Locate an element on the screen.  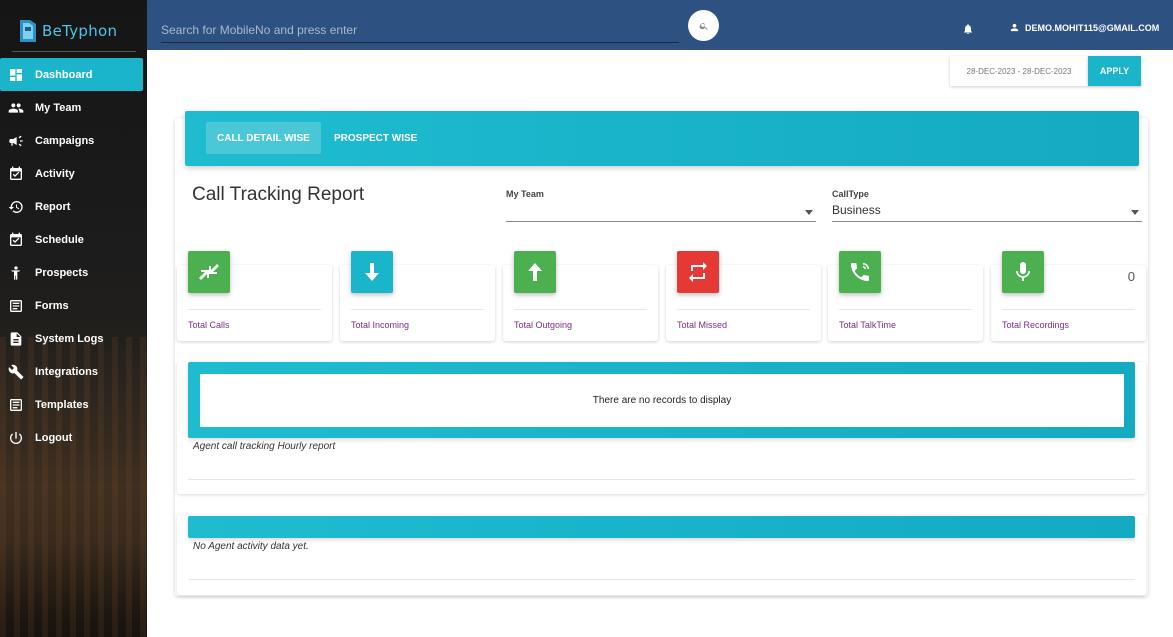
sidebar-item-templates: Templates is located at coordinates (71, 404).